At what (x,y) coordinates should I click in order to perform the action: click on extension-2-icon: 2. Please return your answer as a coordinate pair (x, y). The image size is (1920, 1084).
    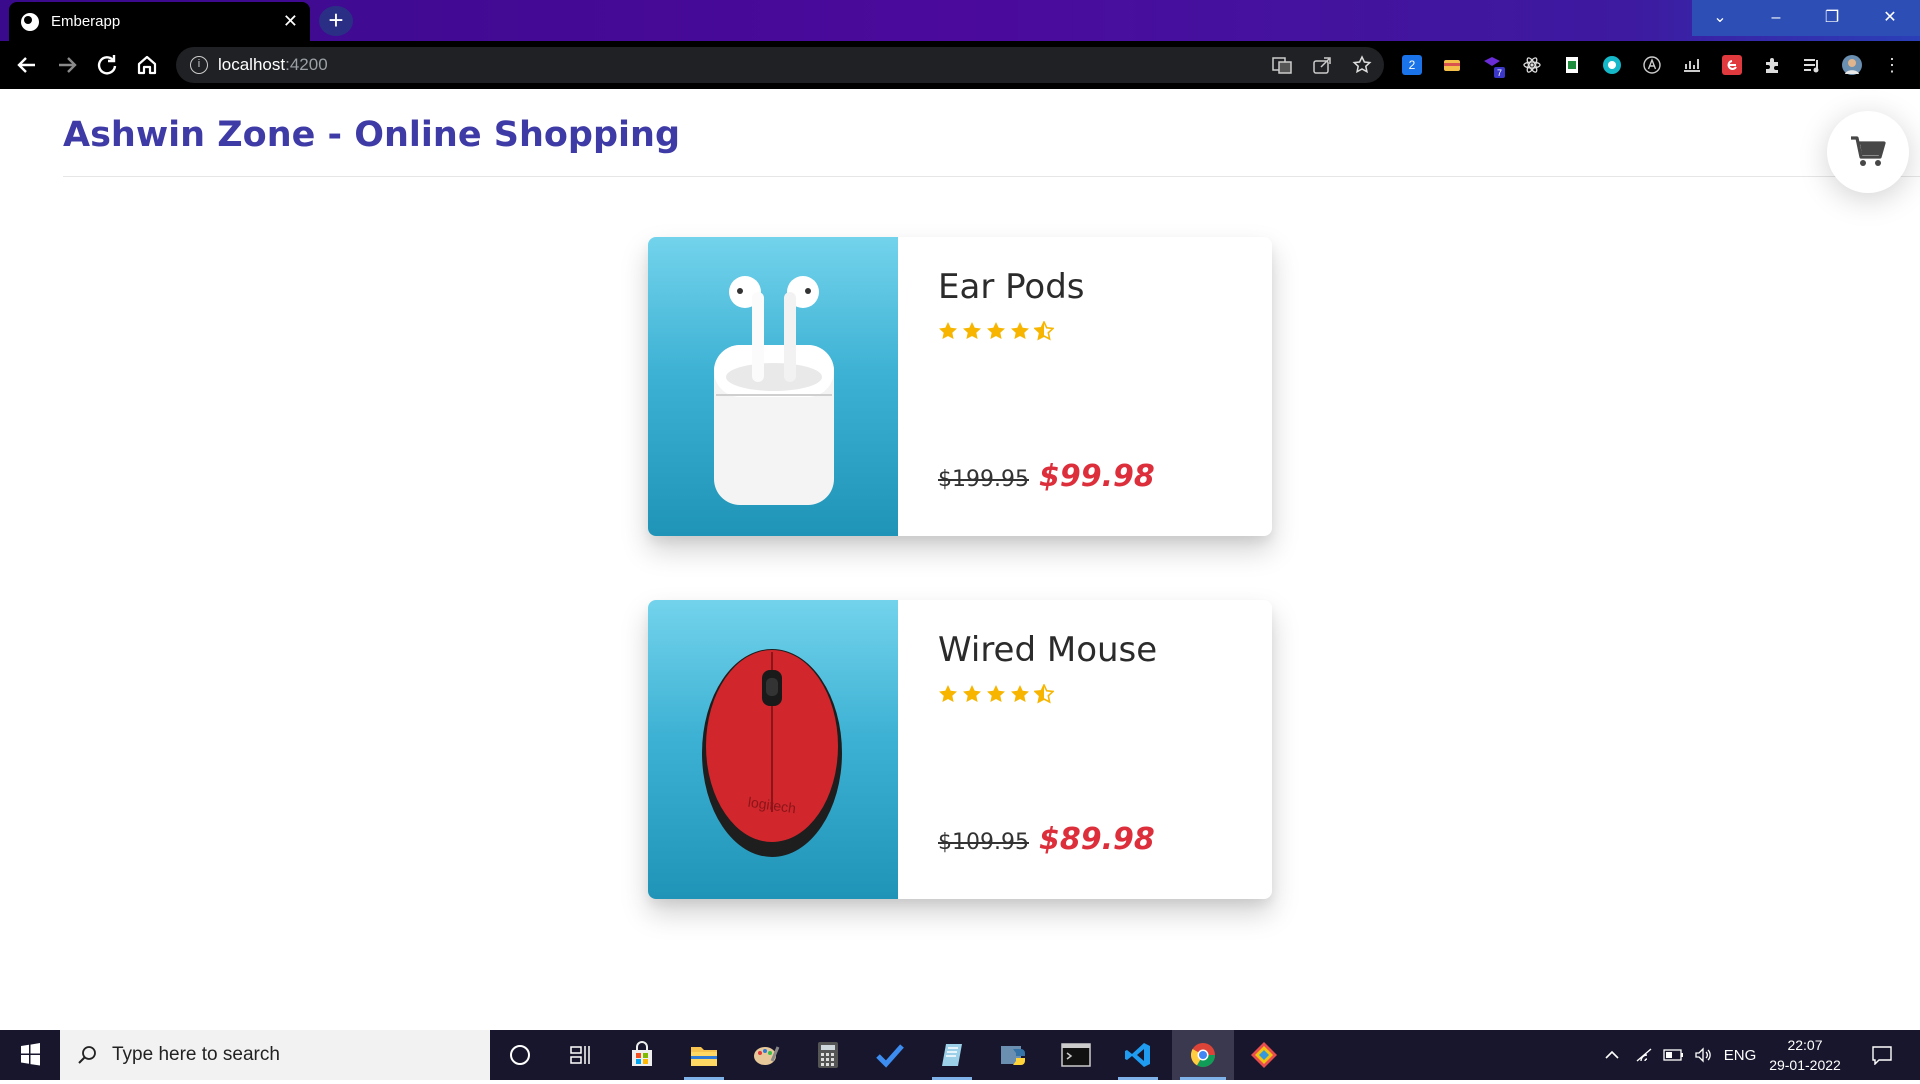
    Looking at the image, I should click on (1412, 65).